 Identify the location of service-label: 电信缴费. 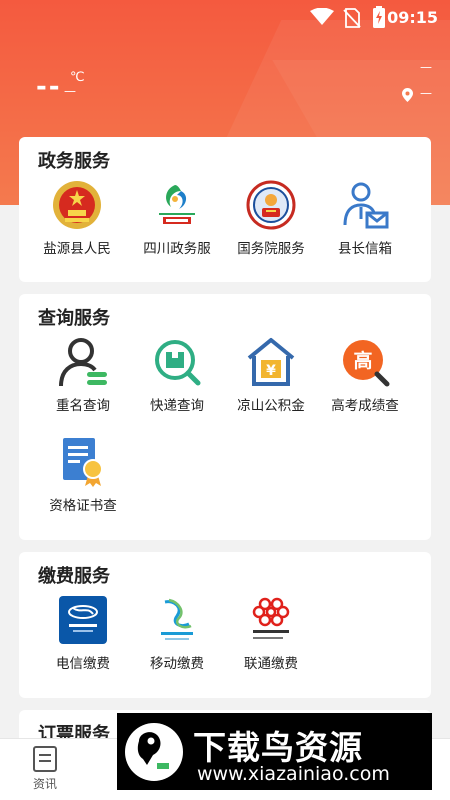
(83, 664).